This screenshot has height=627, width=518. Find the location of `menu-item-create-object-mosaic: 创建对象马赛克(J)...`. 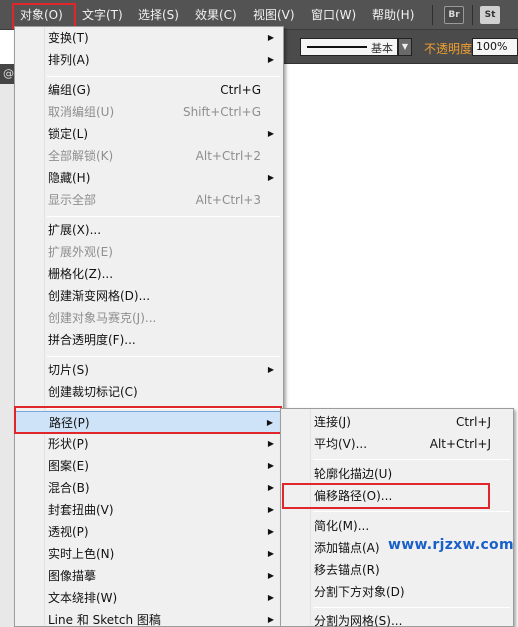

menu-item-create-object-mosaic: 创建对象马赛克(J)... is located at coordinates (149, 318).